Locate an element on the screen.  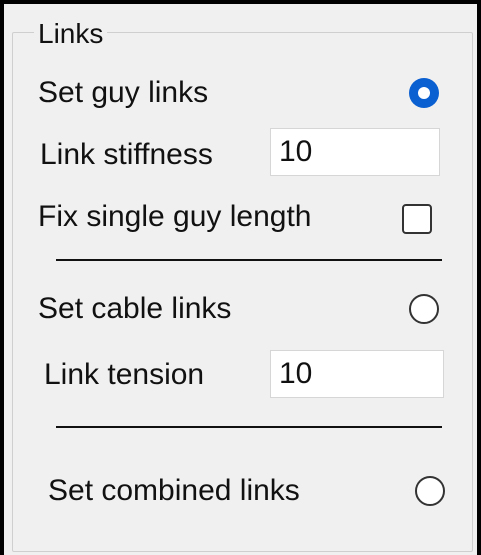
set-guy-links-radio is located at coordinates (424, 93).